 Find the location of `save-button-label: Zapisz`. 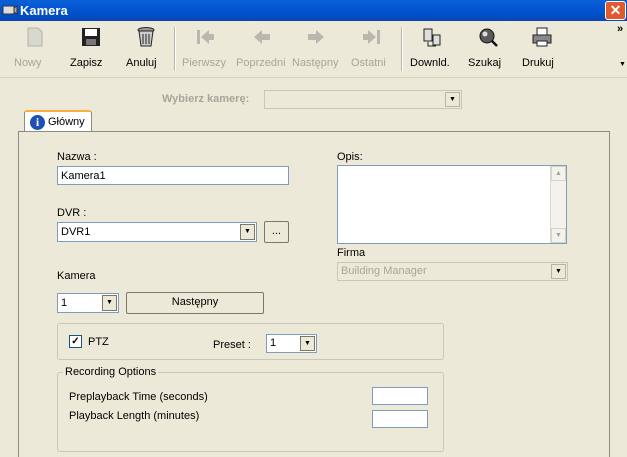

save-button-label: Zapisz is located at coordinates (86, 63).